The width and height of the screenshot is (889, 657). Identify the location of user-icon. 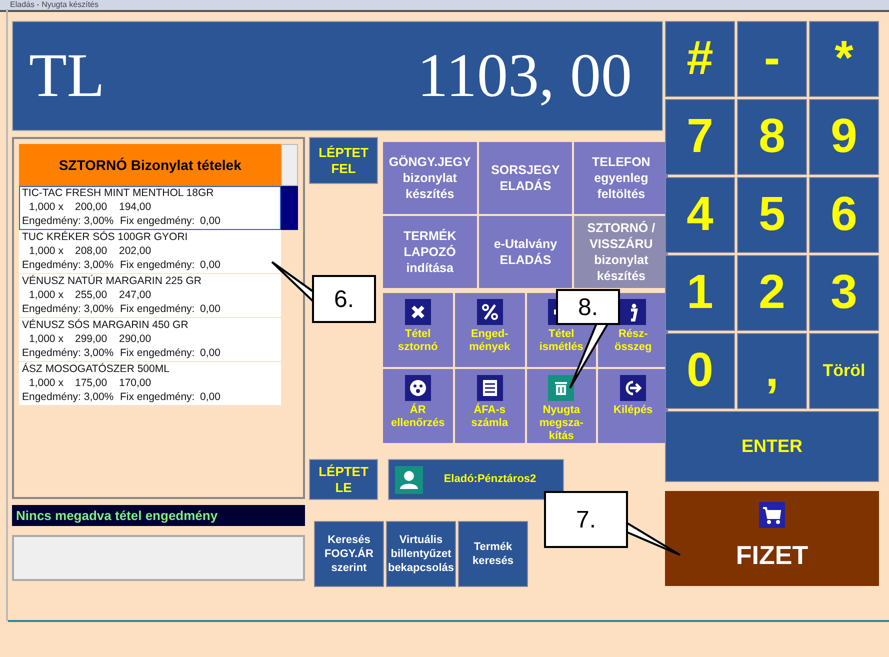
(409, 480).